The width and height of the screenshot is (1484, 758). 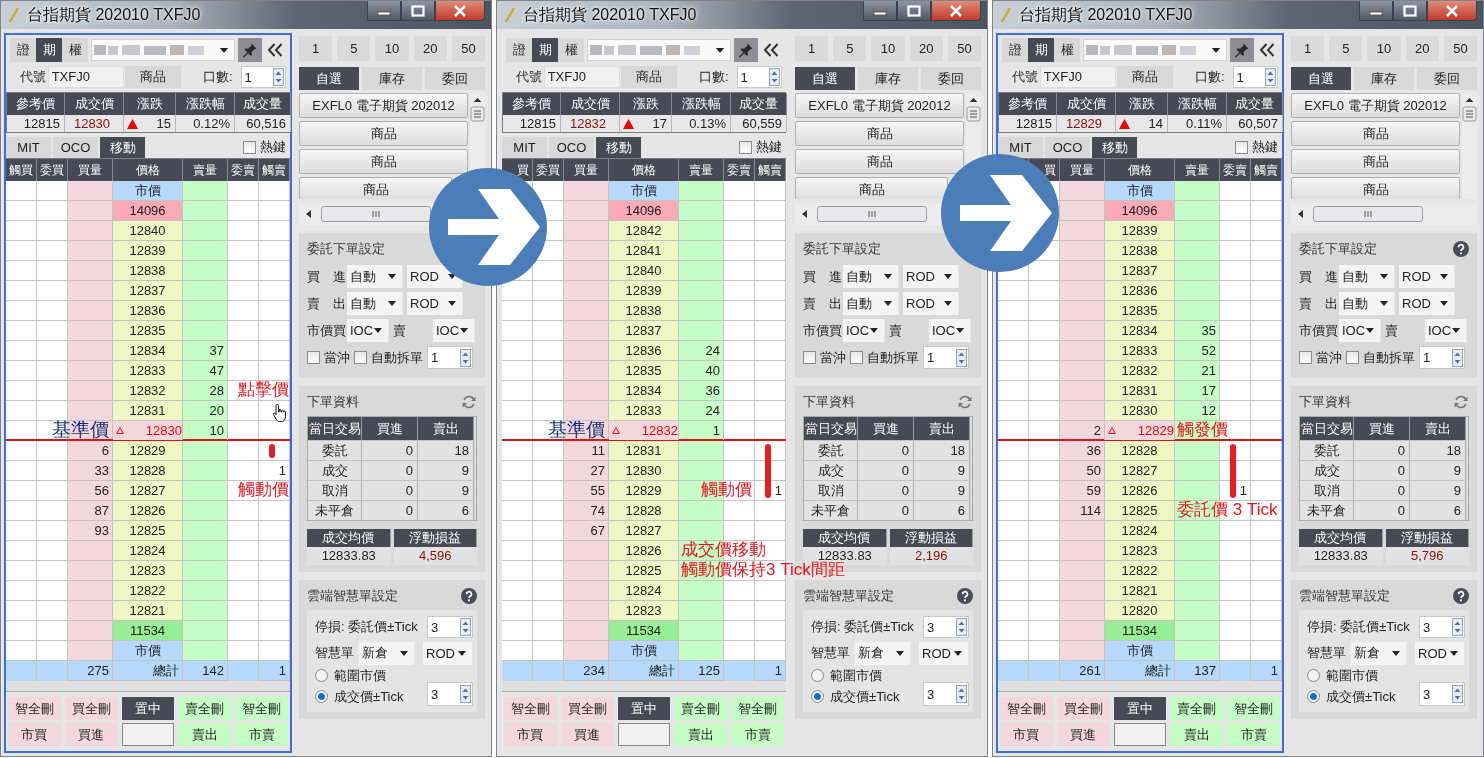 I want to click on order-button: 賣全刪, so click(x=205, y=708).